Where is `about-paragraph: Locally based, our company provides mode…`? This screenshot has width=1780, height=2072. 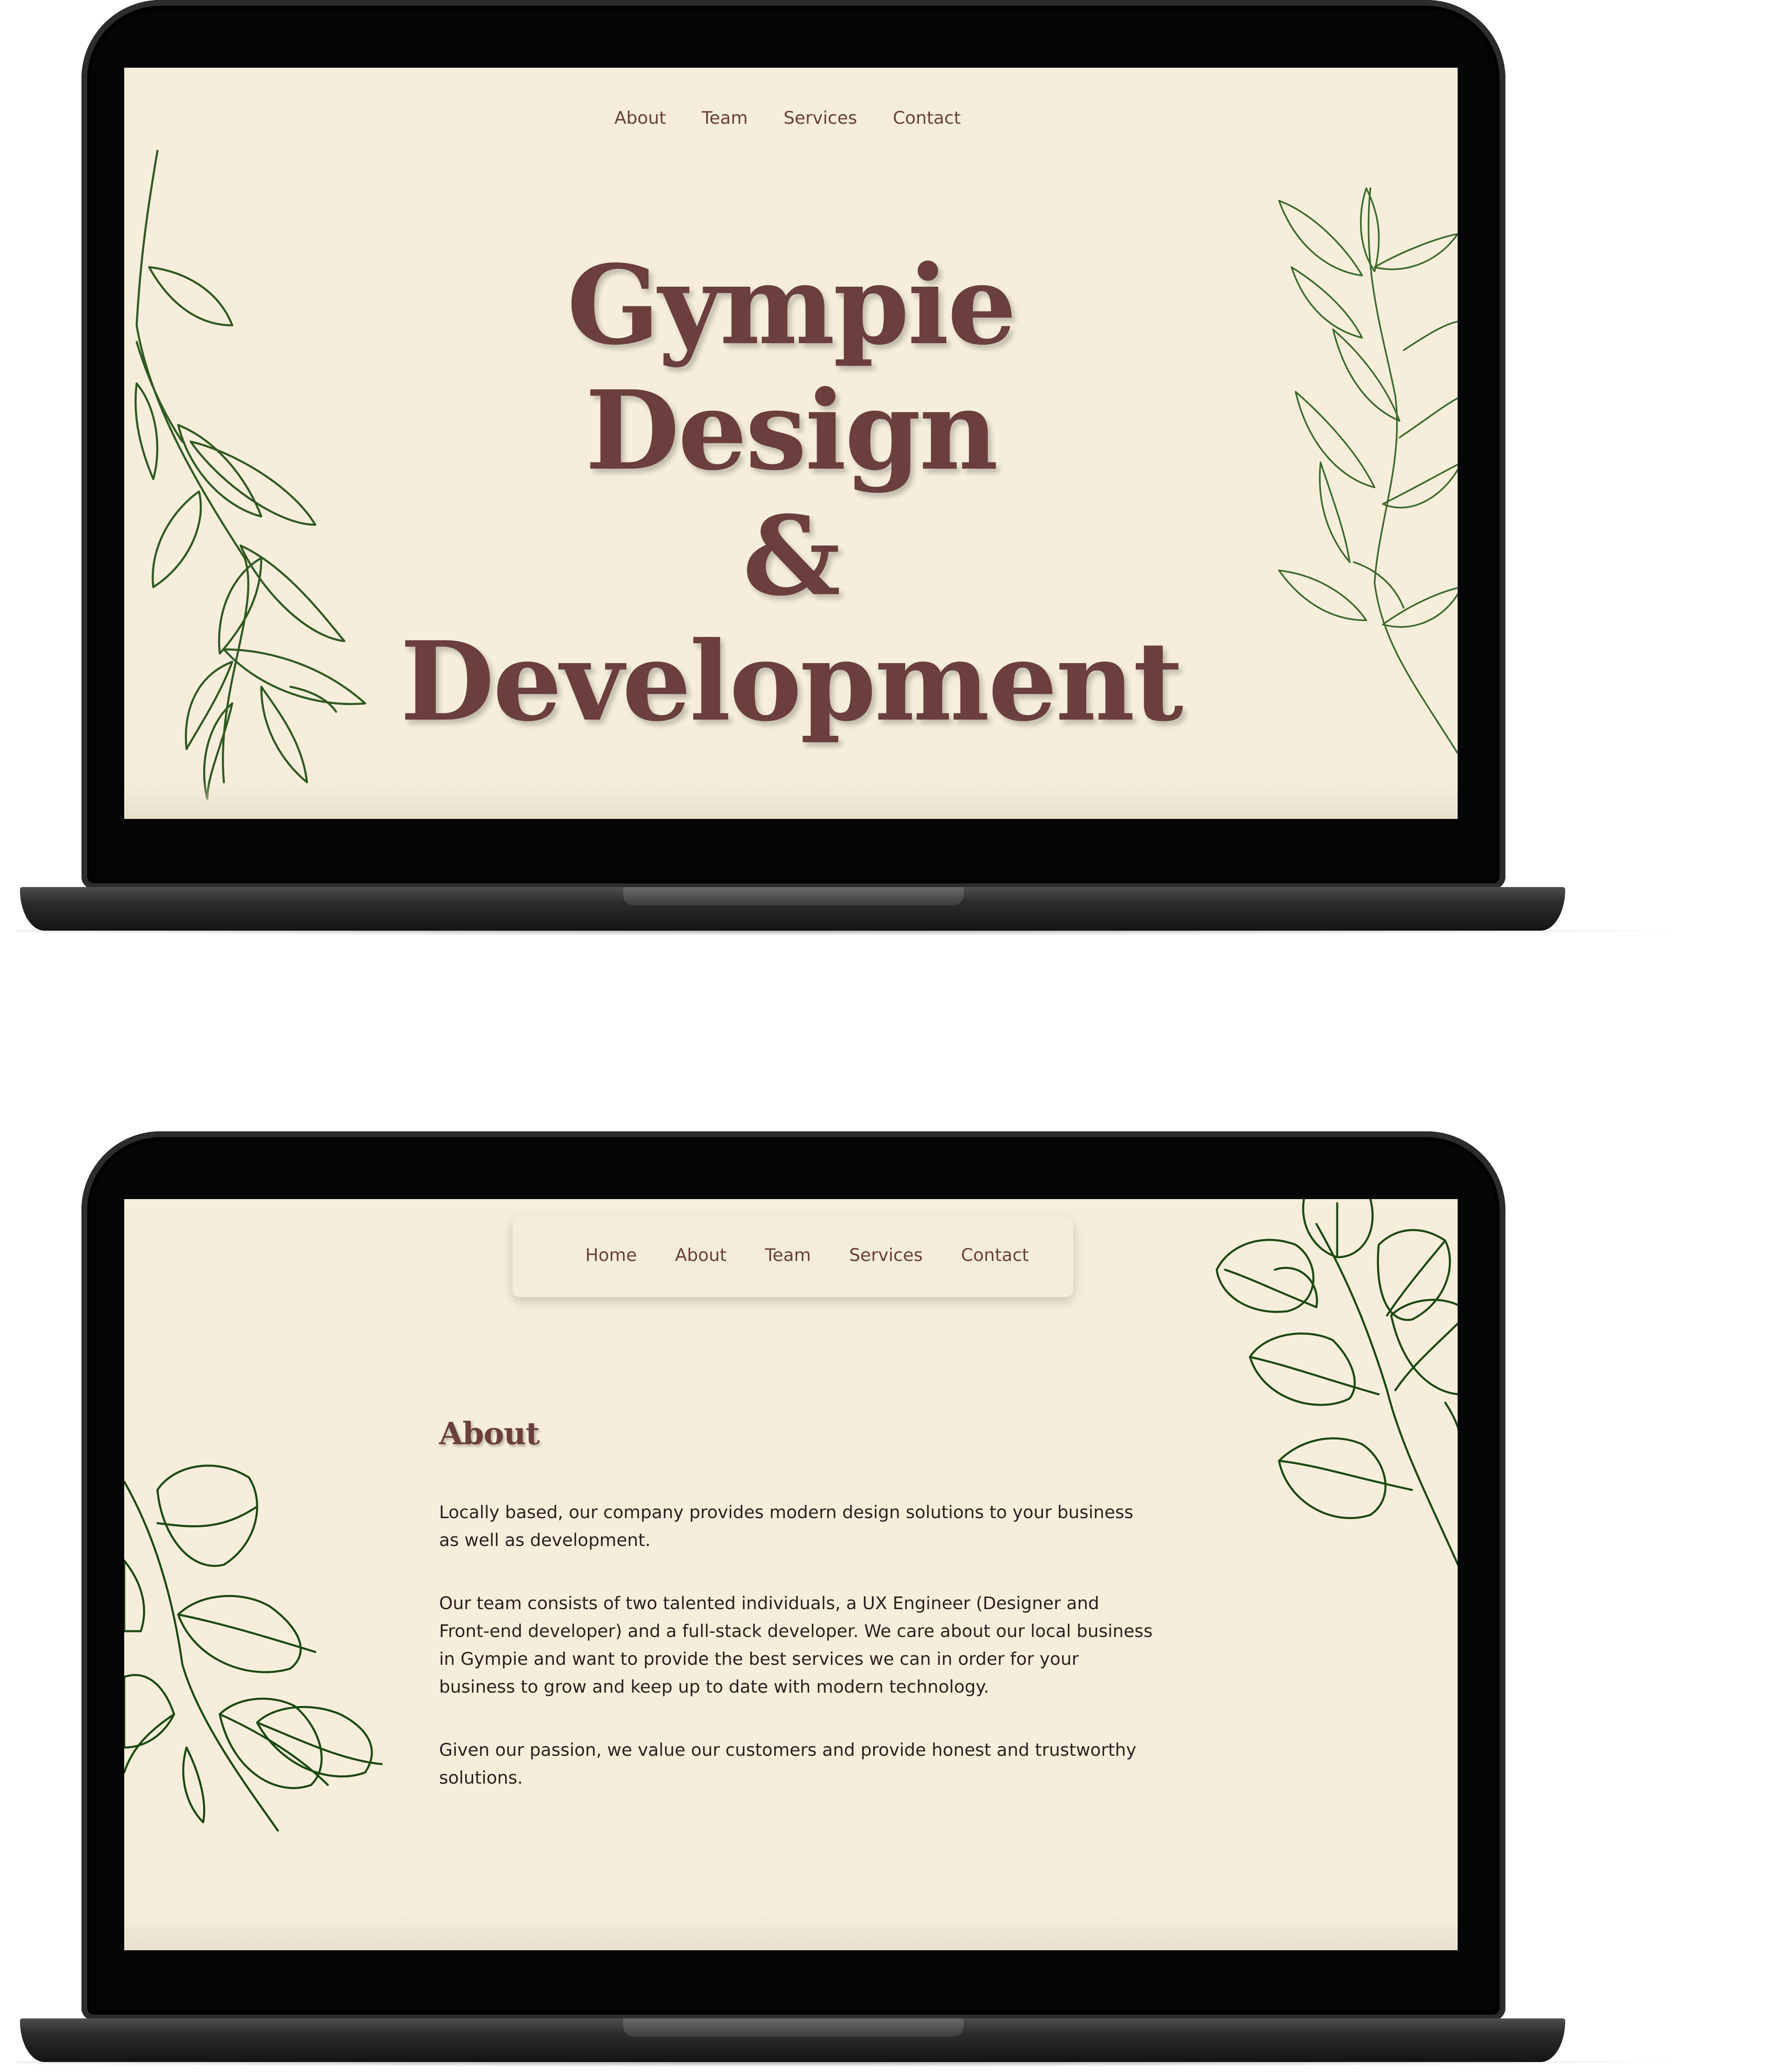
about-paragraph: Locally based, our company provides mode… is located at coordinates (786, 1526).